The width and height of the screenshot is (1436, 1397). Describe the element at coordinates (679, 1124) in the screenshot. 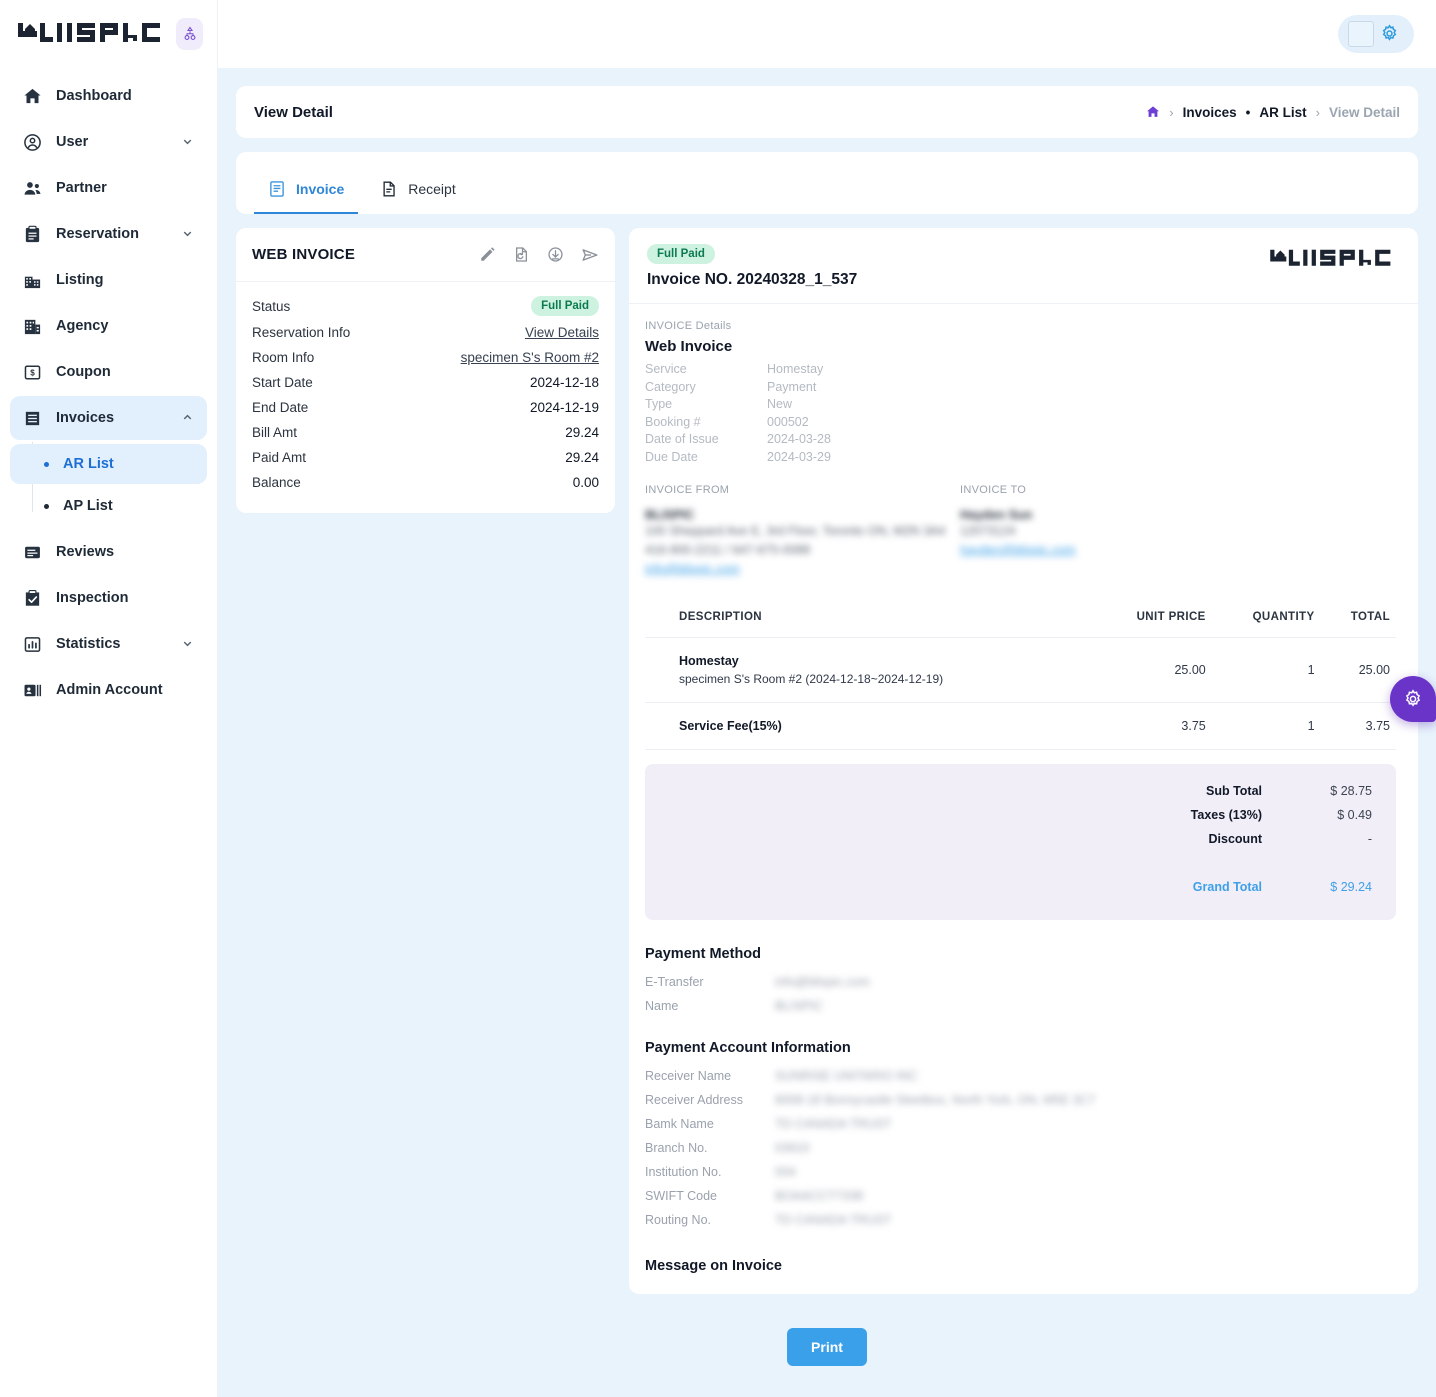

I see `account-key: Bamk Name` at that location.